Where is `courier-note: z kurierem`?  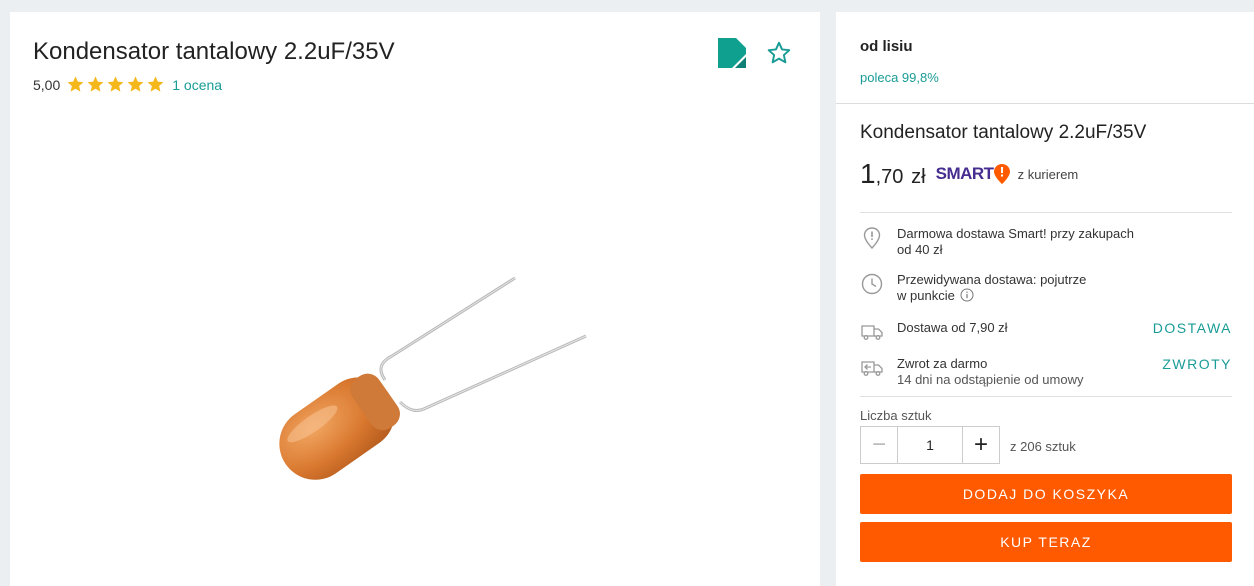 courier-note: z kurierem is located at coordinates (1048, 174).